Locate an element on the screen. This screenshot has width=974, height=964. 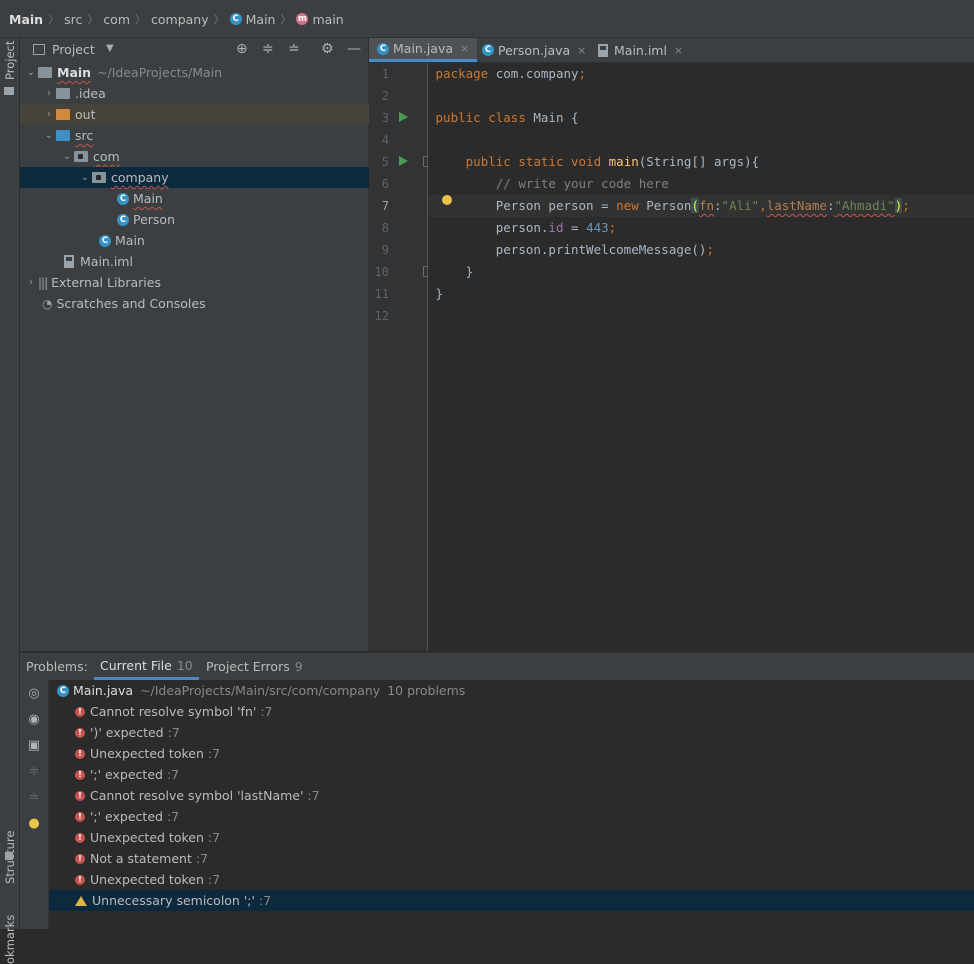
package-icon is located at coordinates (99, 177).